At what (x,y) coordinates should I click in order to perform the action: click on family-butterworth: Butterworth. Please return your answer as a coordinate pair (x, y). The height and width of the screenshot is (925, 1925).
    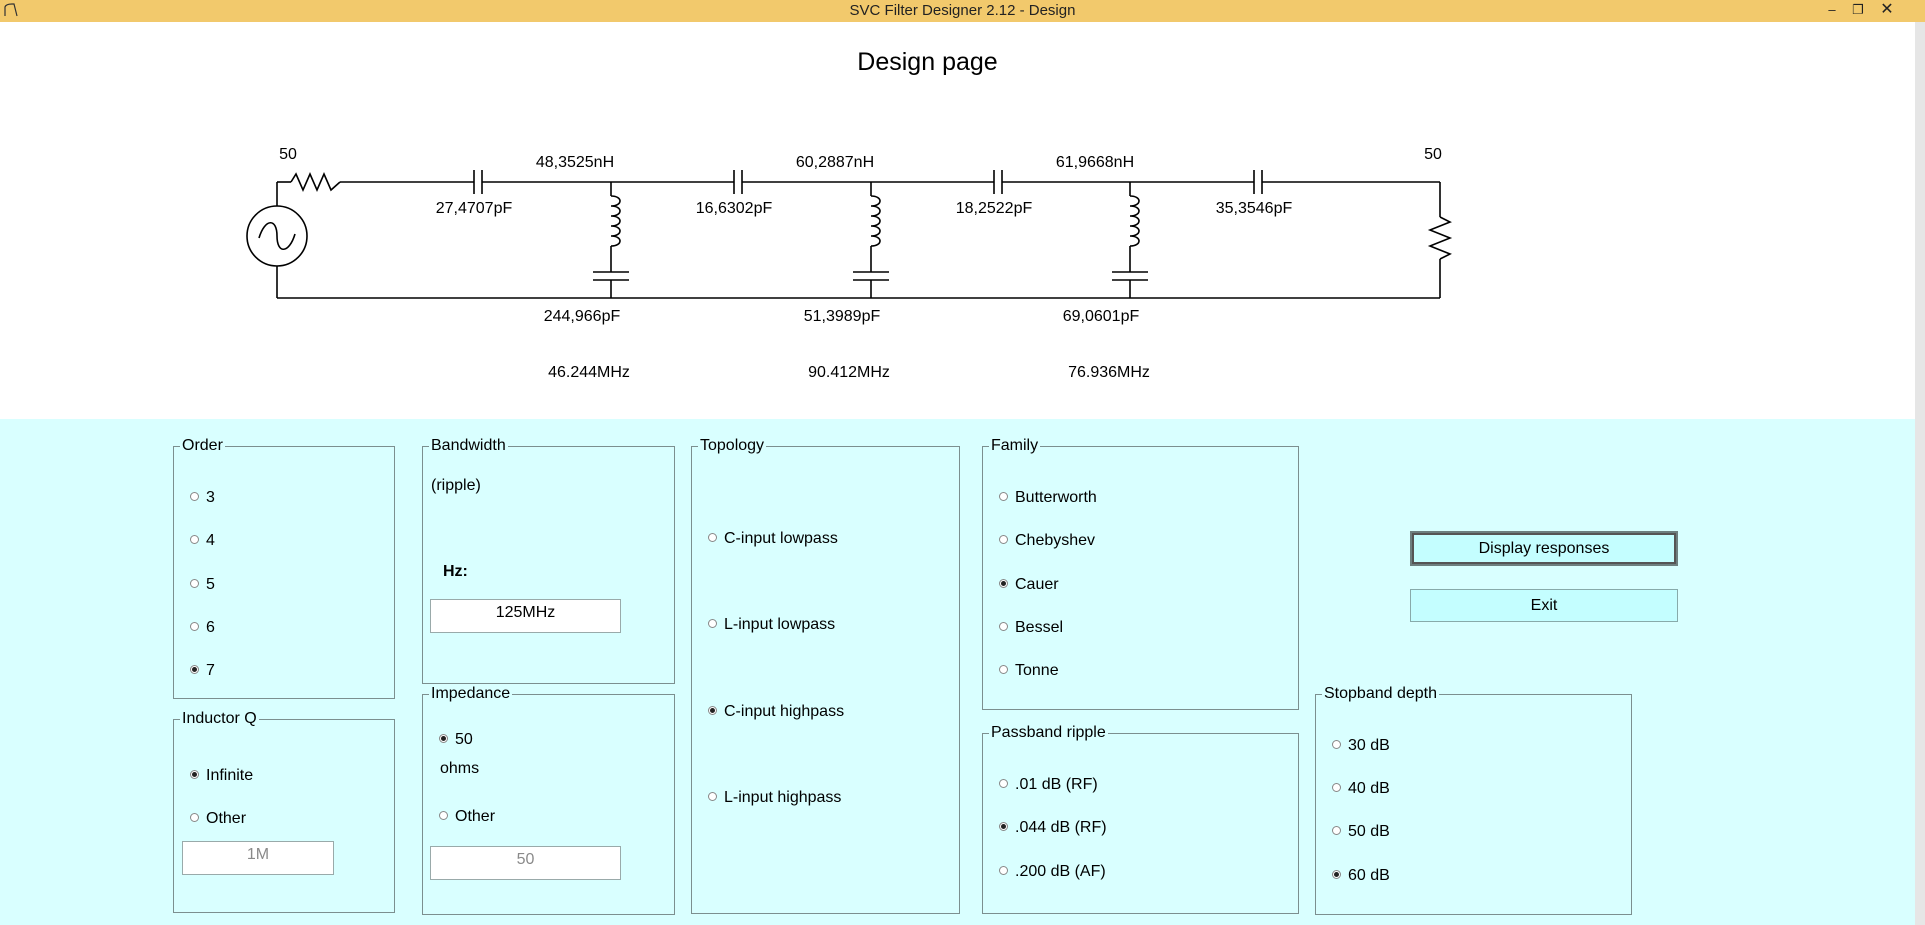
    Looking at the image, I should click on (1048, 498).